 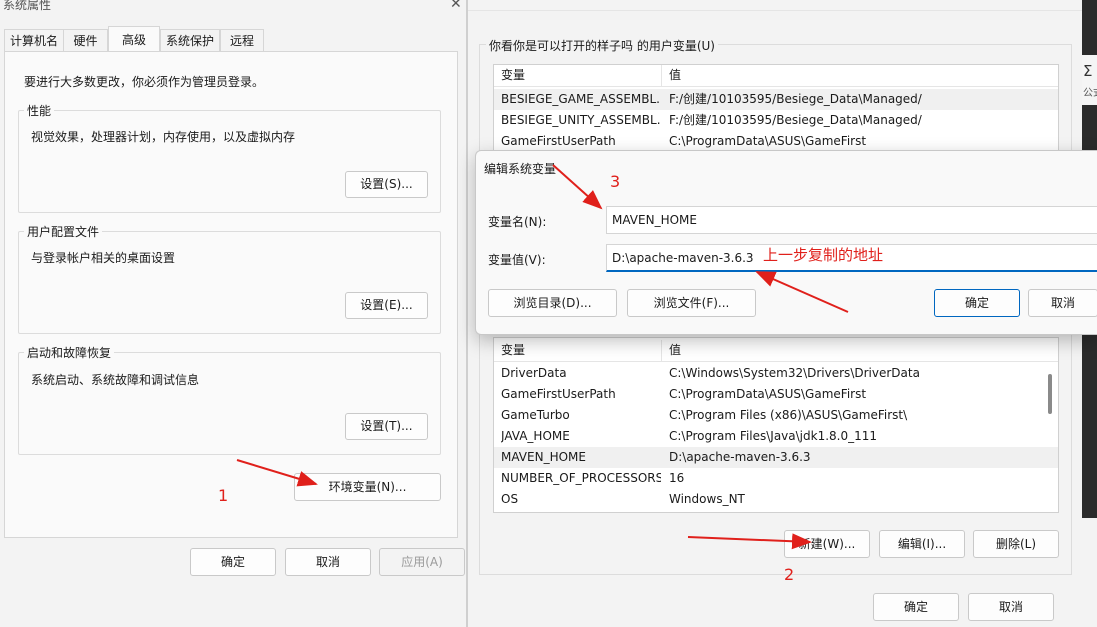 I want to click on annotation-arrow-step1, so click(x=277, y=473).